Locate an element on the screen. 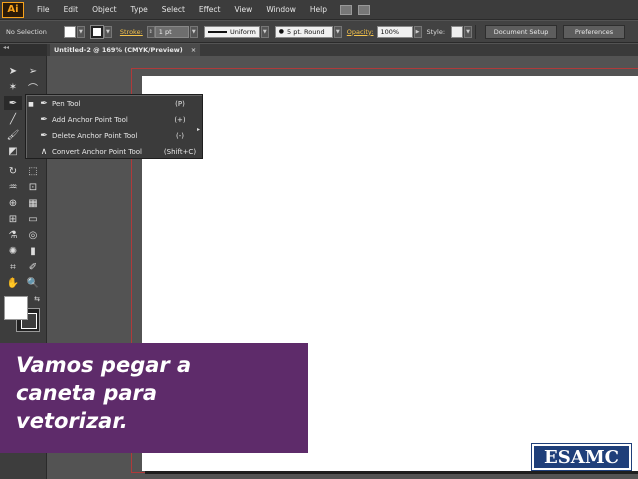 This screenshot has width=638, height=479. stroke-profile-label: Uniform is located at coordinates (242, 31).